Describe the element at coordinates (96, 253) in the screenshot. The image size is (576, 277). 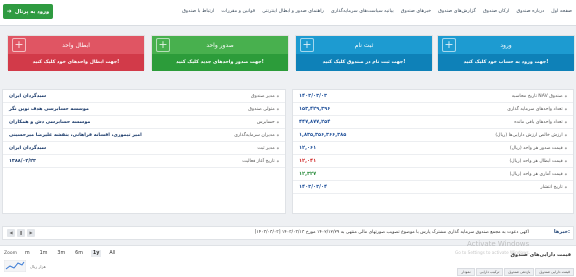
I see `zoom-option-1y: 1y` at that location.